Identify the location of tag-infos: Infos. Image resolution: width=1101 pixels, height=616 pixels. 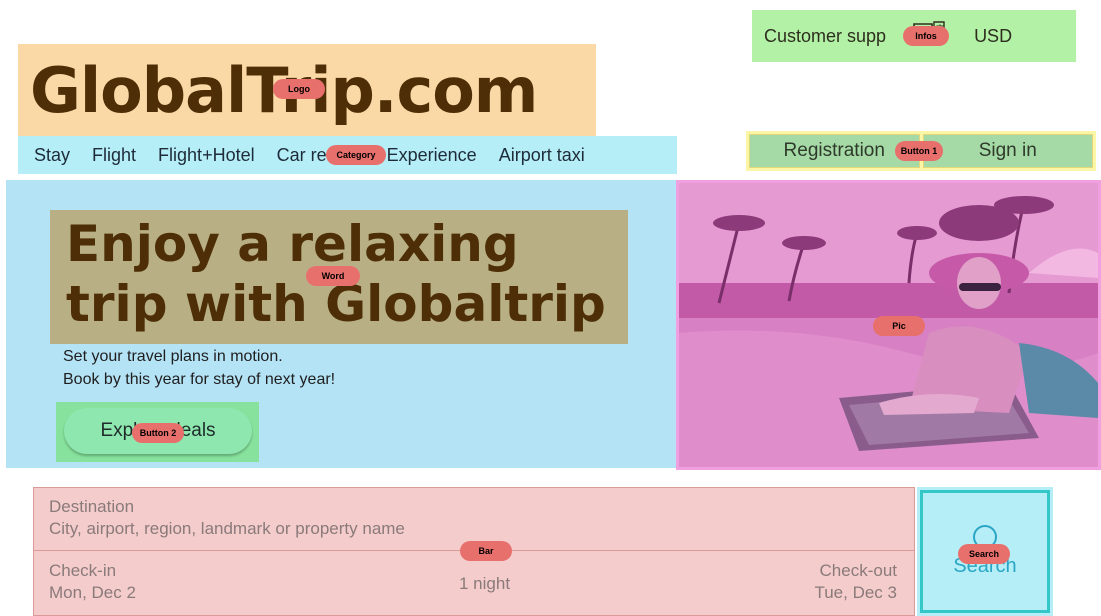
(926, 36).